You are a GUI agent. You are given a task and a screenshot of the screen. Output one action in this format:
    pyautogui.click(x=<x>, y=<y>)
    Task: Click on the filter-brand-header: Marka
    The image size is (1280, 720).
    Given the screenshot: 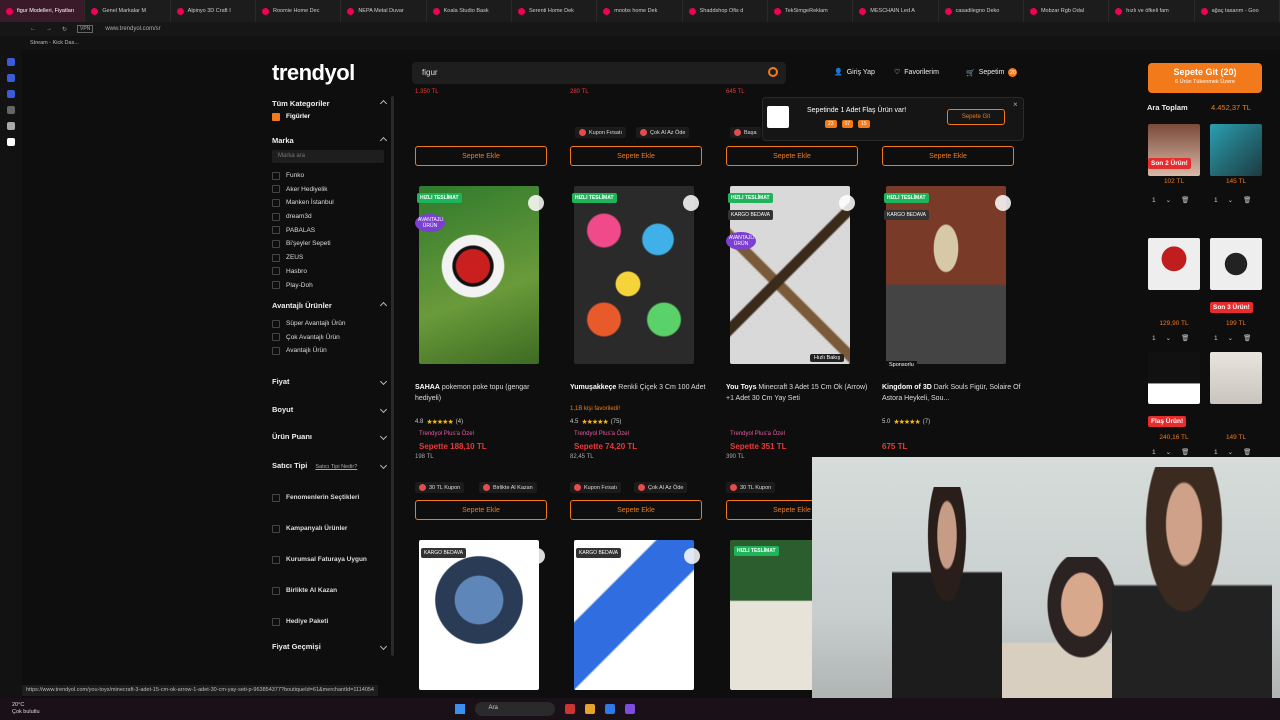 What is the action you would take?
    pyautogui.click(x=331, y=141)
    